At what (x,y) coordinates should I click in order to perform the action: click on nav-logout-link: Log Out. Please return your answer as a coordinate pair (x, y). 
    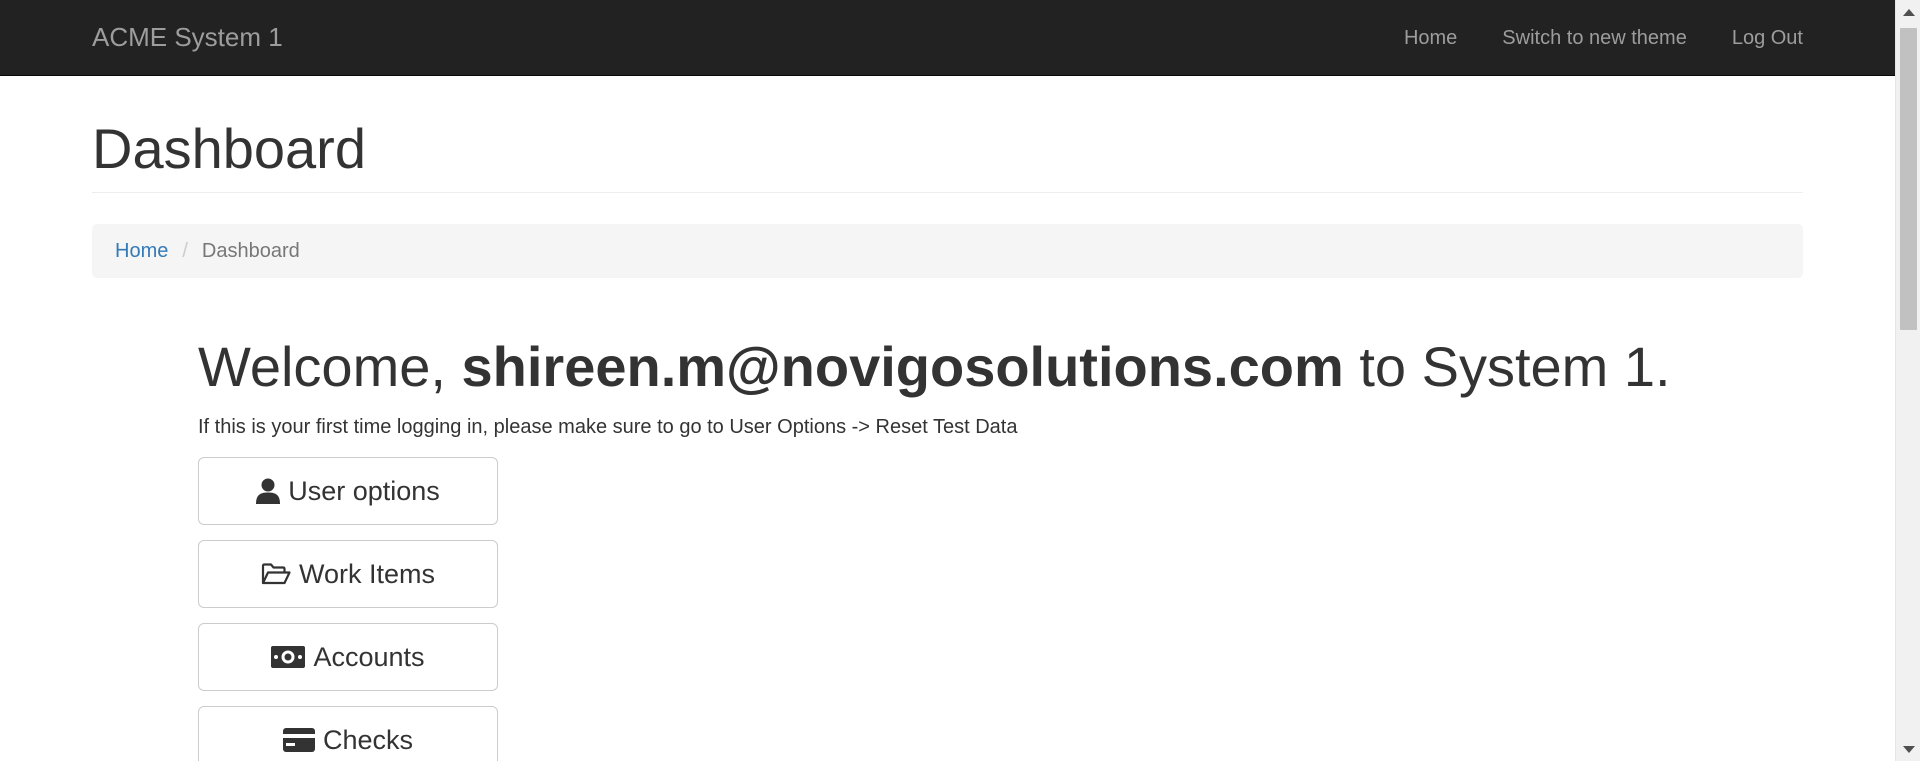
    Looking at the image, I should click on (1767, 38).